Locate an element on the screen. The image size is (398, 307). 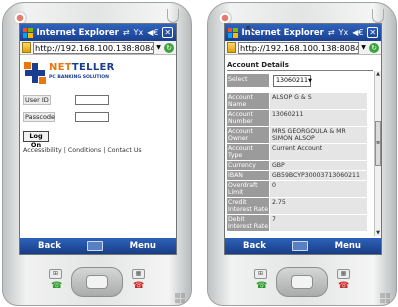
detail-row: Account Type Current Account is located at coordinates (297, 152).